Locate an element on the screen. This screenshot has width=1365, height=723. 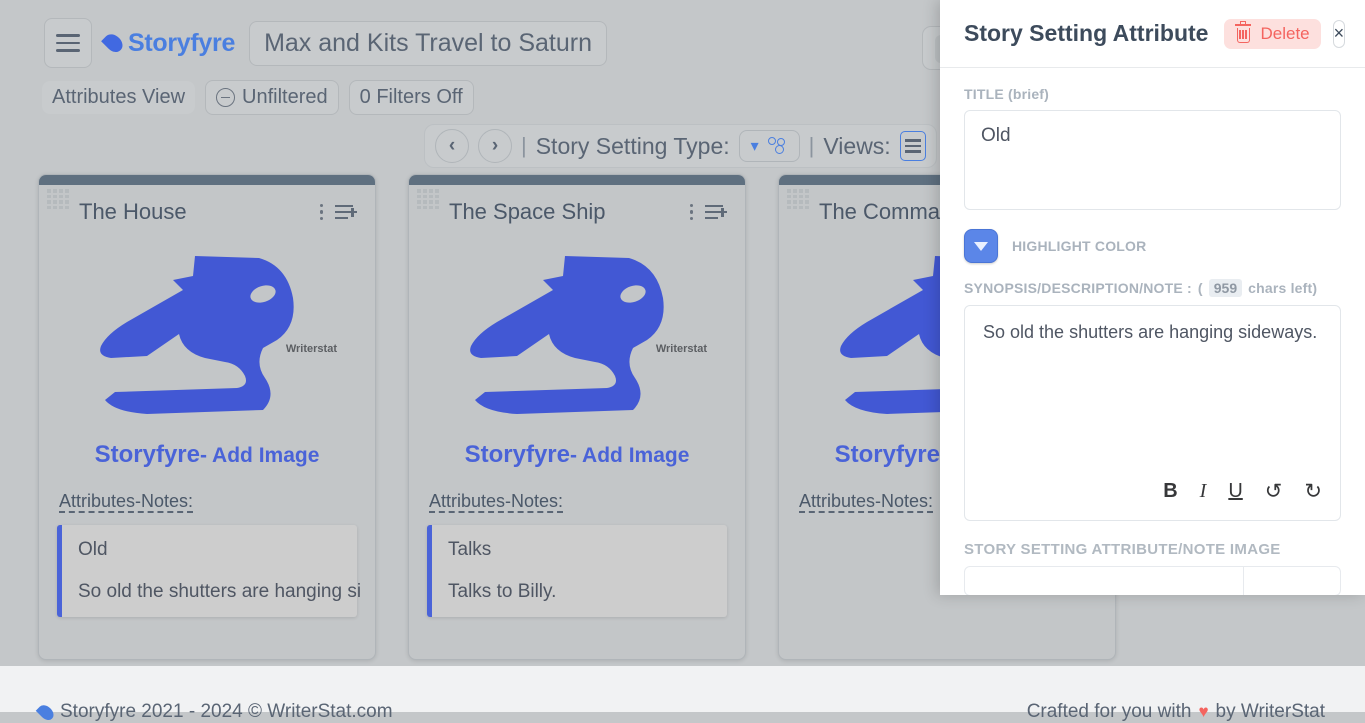
title-field-label: TITLE (brief) is located at coordinates (1152, 94).